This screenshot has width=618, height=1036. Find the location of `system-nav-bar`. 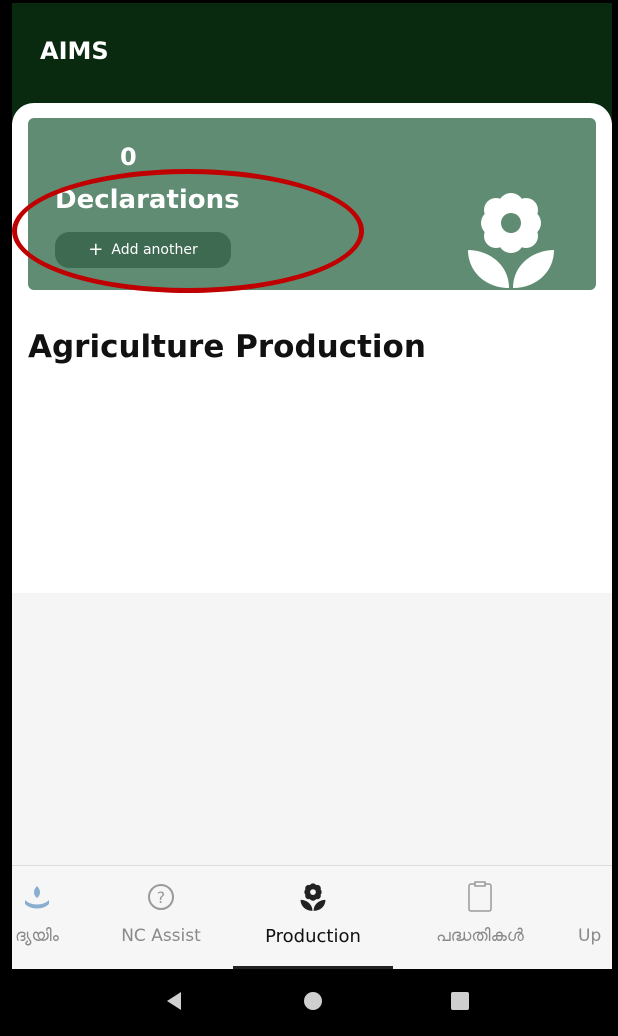

system-nav-bar is located at coordinates (312, 1001).